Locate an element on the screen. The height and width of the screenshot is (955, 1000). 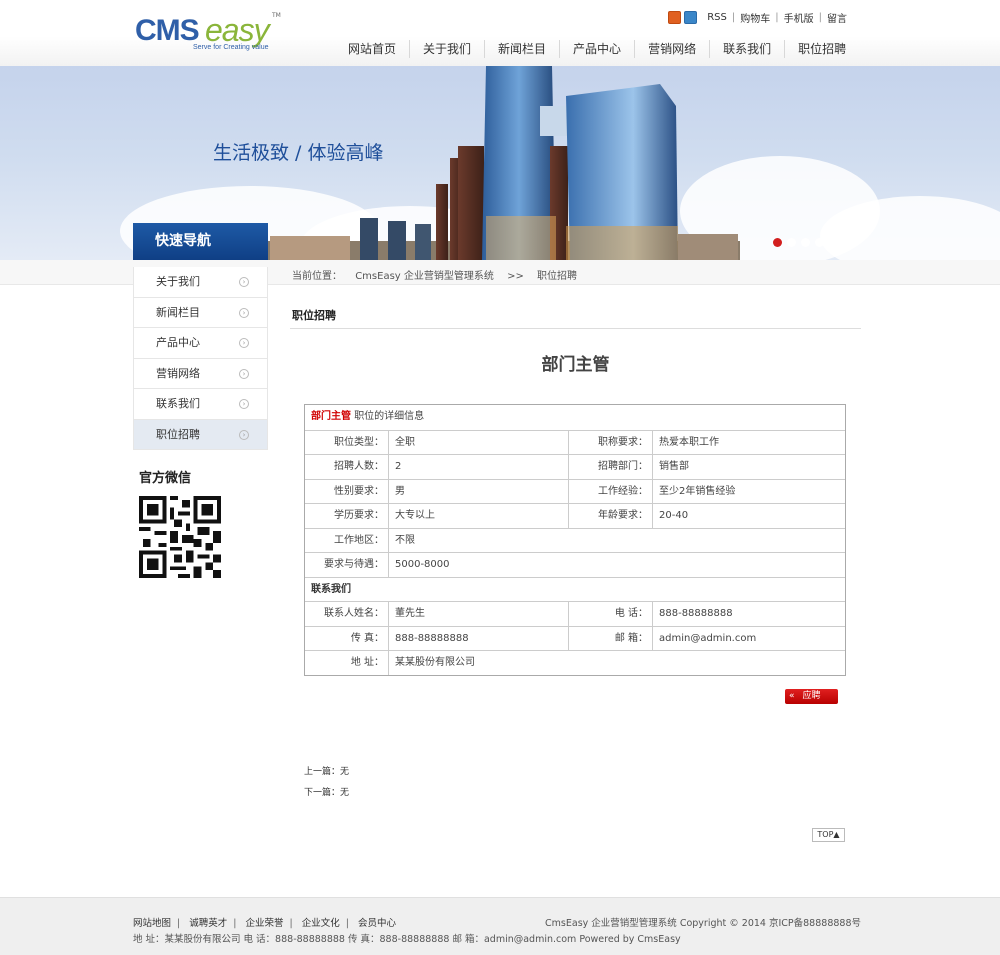
nav-jobs: 职位招聘 is located at coordinates (821, 49).